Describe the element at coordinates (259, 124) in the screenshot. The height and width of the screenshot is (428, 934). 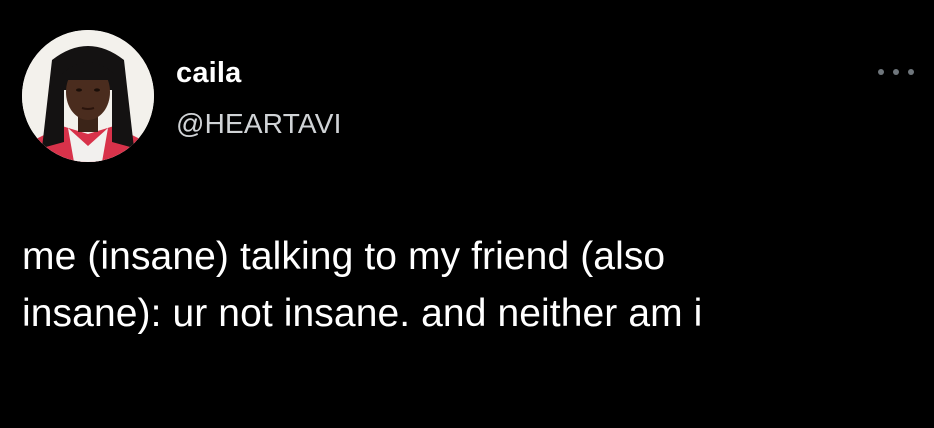
I see `user-handle: @HEARTAVI` at that location.